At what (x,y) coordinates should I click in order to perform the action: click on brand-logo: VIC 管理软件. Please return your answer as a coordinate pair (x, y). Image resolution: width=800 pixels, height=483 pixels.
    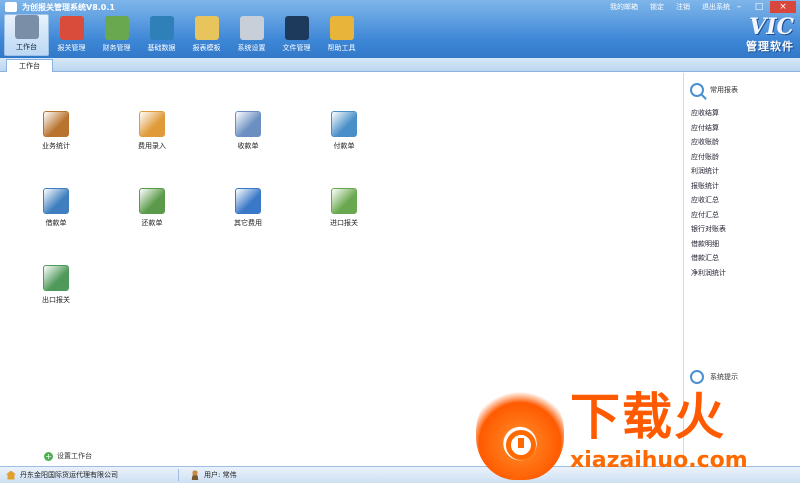
    Looking at the image, I should click on (770, 35).